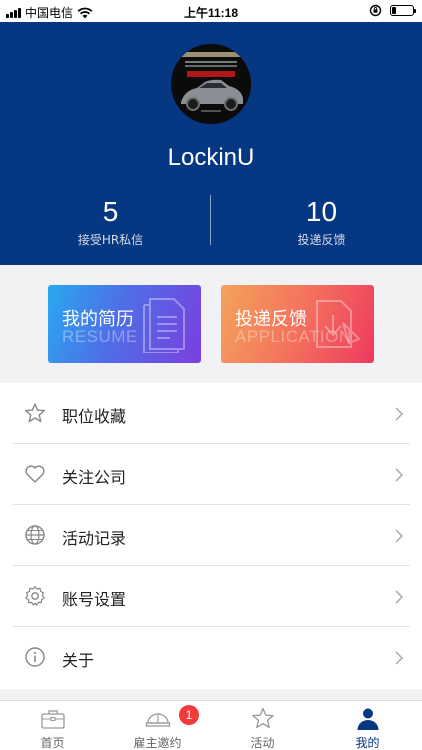  I want to click on user-icon, so click(368, 719).